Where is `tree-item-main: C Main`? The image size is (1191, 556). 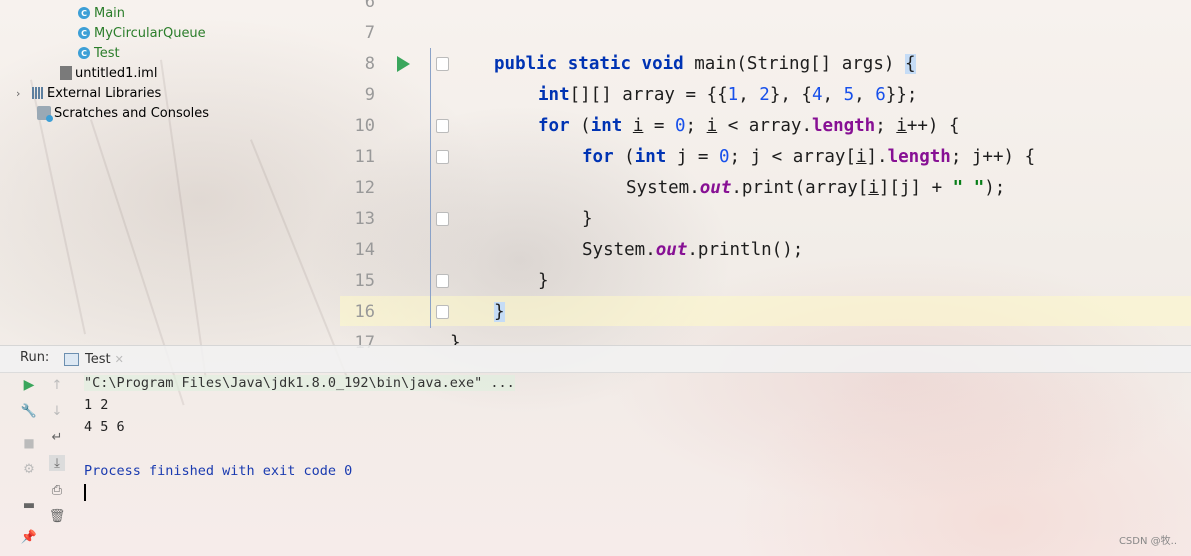
tree-item-main: C Main is located at coordinates (101, 13).